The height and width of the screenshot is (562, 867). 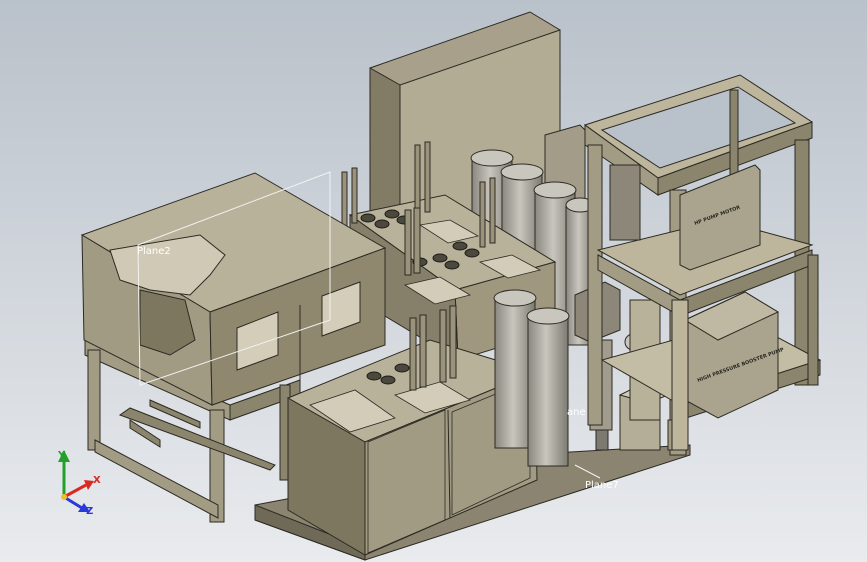 I want to click on corner-post, so click(x=680, y=375).